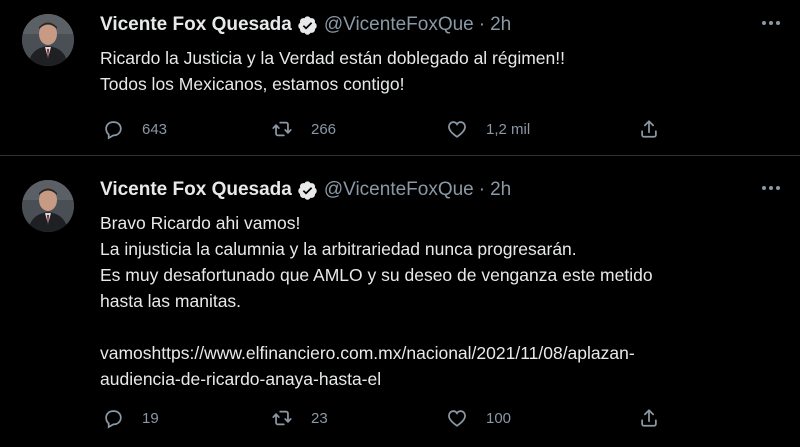  I want to click on like-count: 100, so click(499, 418).